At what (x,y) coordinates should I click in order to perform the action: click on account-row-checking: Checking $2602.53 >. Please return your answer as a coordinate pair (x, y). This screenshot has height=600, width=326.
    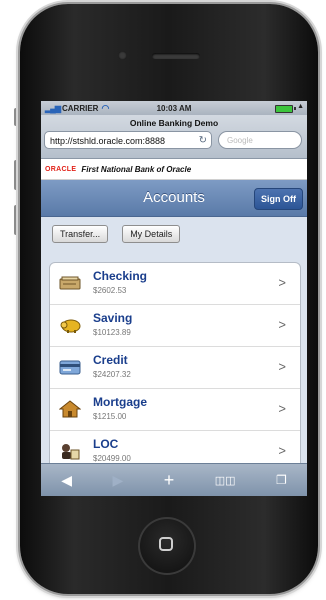
    Looking at the image, I should click on (175, 284).